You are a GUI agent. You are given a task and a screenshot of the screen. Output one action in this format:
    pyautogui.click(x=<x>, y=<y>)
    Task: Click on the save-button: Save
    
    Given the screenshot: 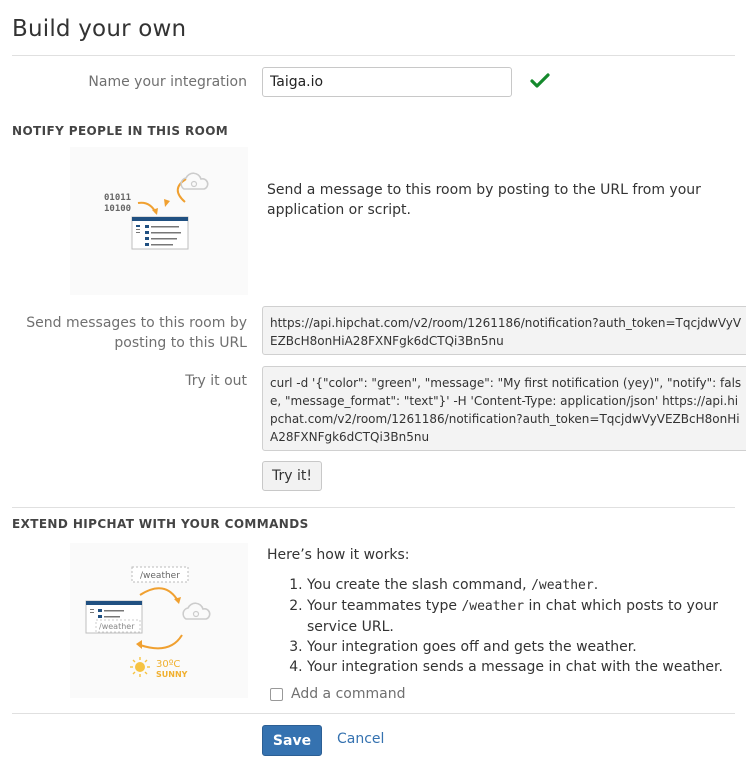 What is the action you would take?
    pyautogui.click(x=292, y=740)
    